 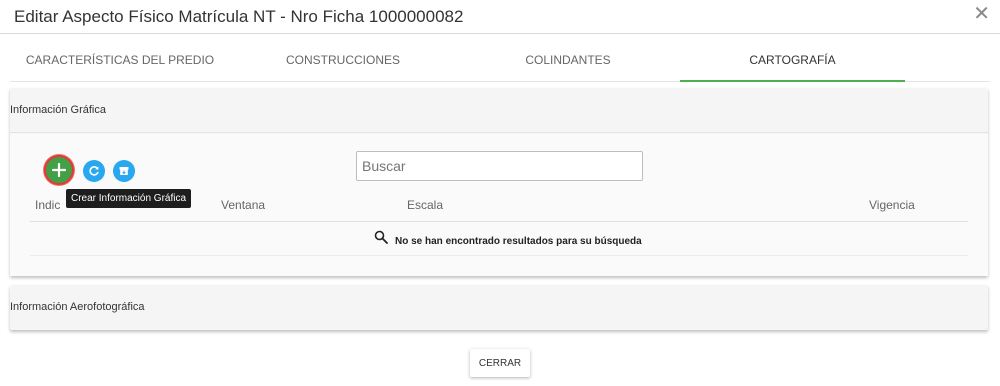 I want to click on tab-cartografia: CARTOGRAFÍA, so click(x=792, y=62).